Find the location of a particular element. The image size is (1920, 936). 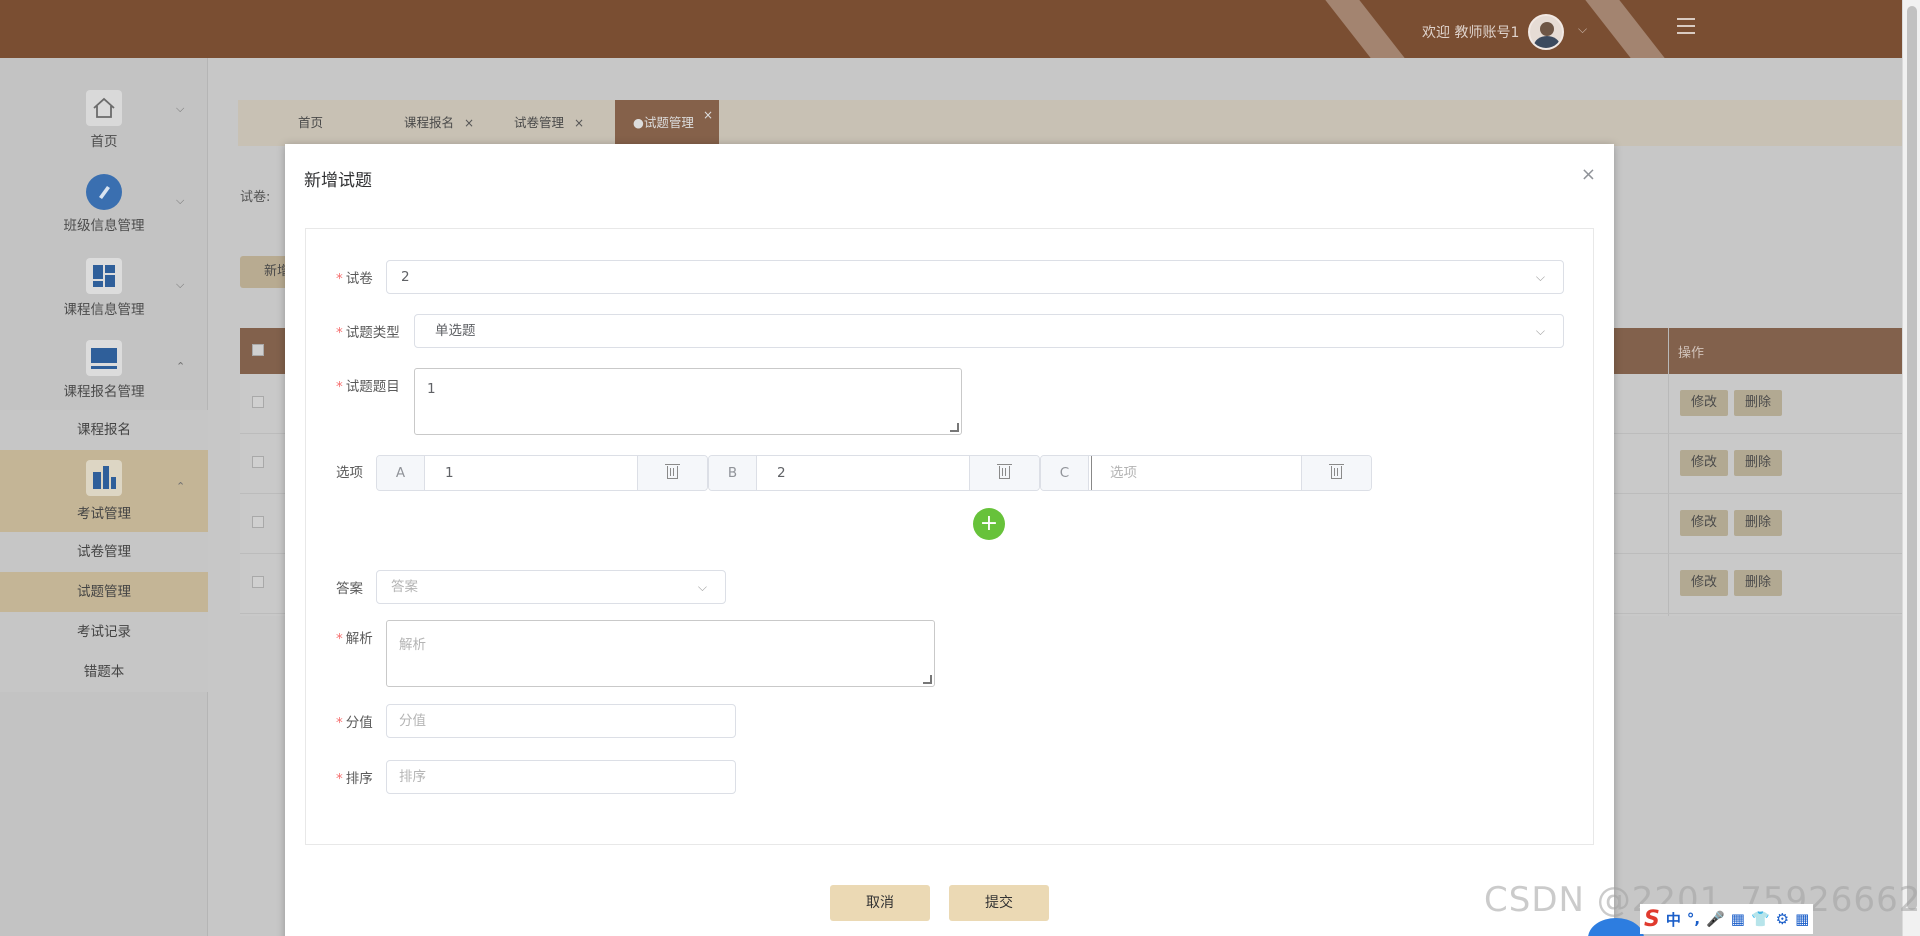

sidebar-item-exam: 考试管理 ⌃ is located at coordinates (104, 491).